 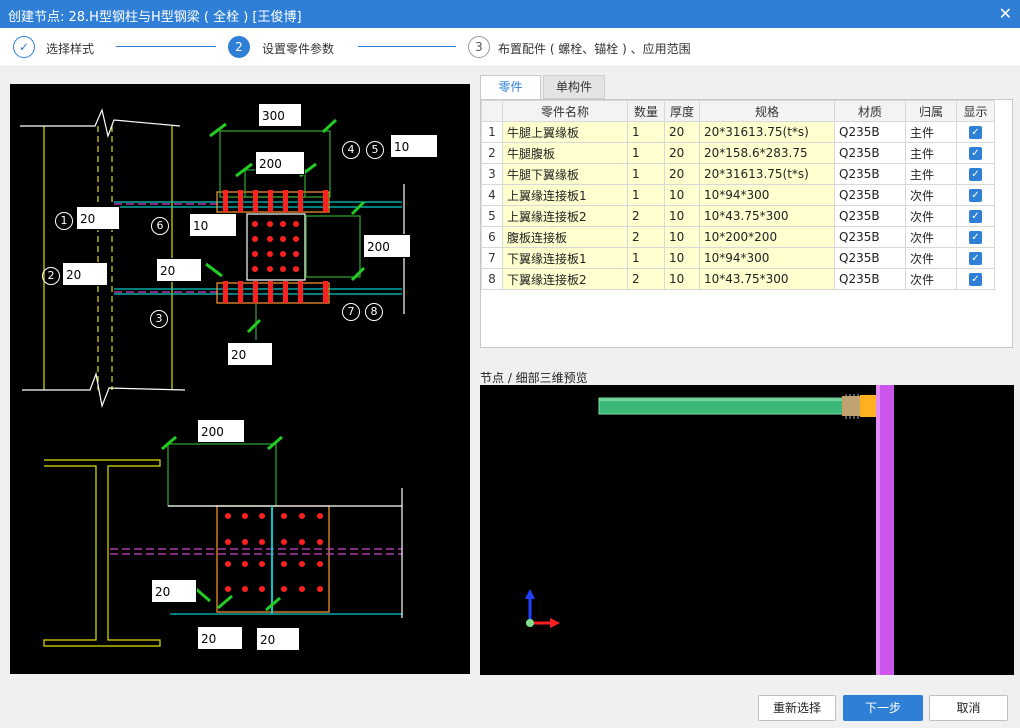 I want to click on column-header-name: 零件名称, so click(x=565, y=111).